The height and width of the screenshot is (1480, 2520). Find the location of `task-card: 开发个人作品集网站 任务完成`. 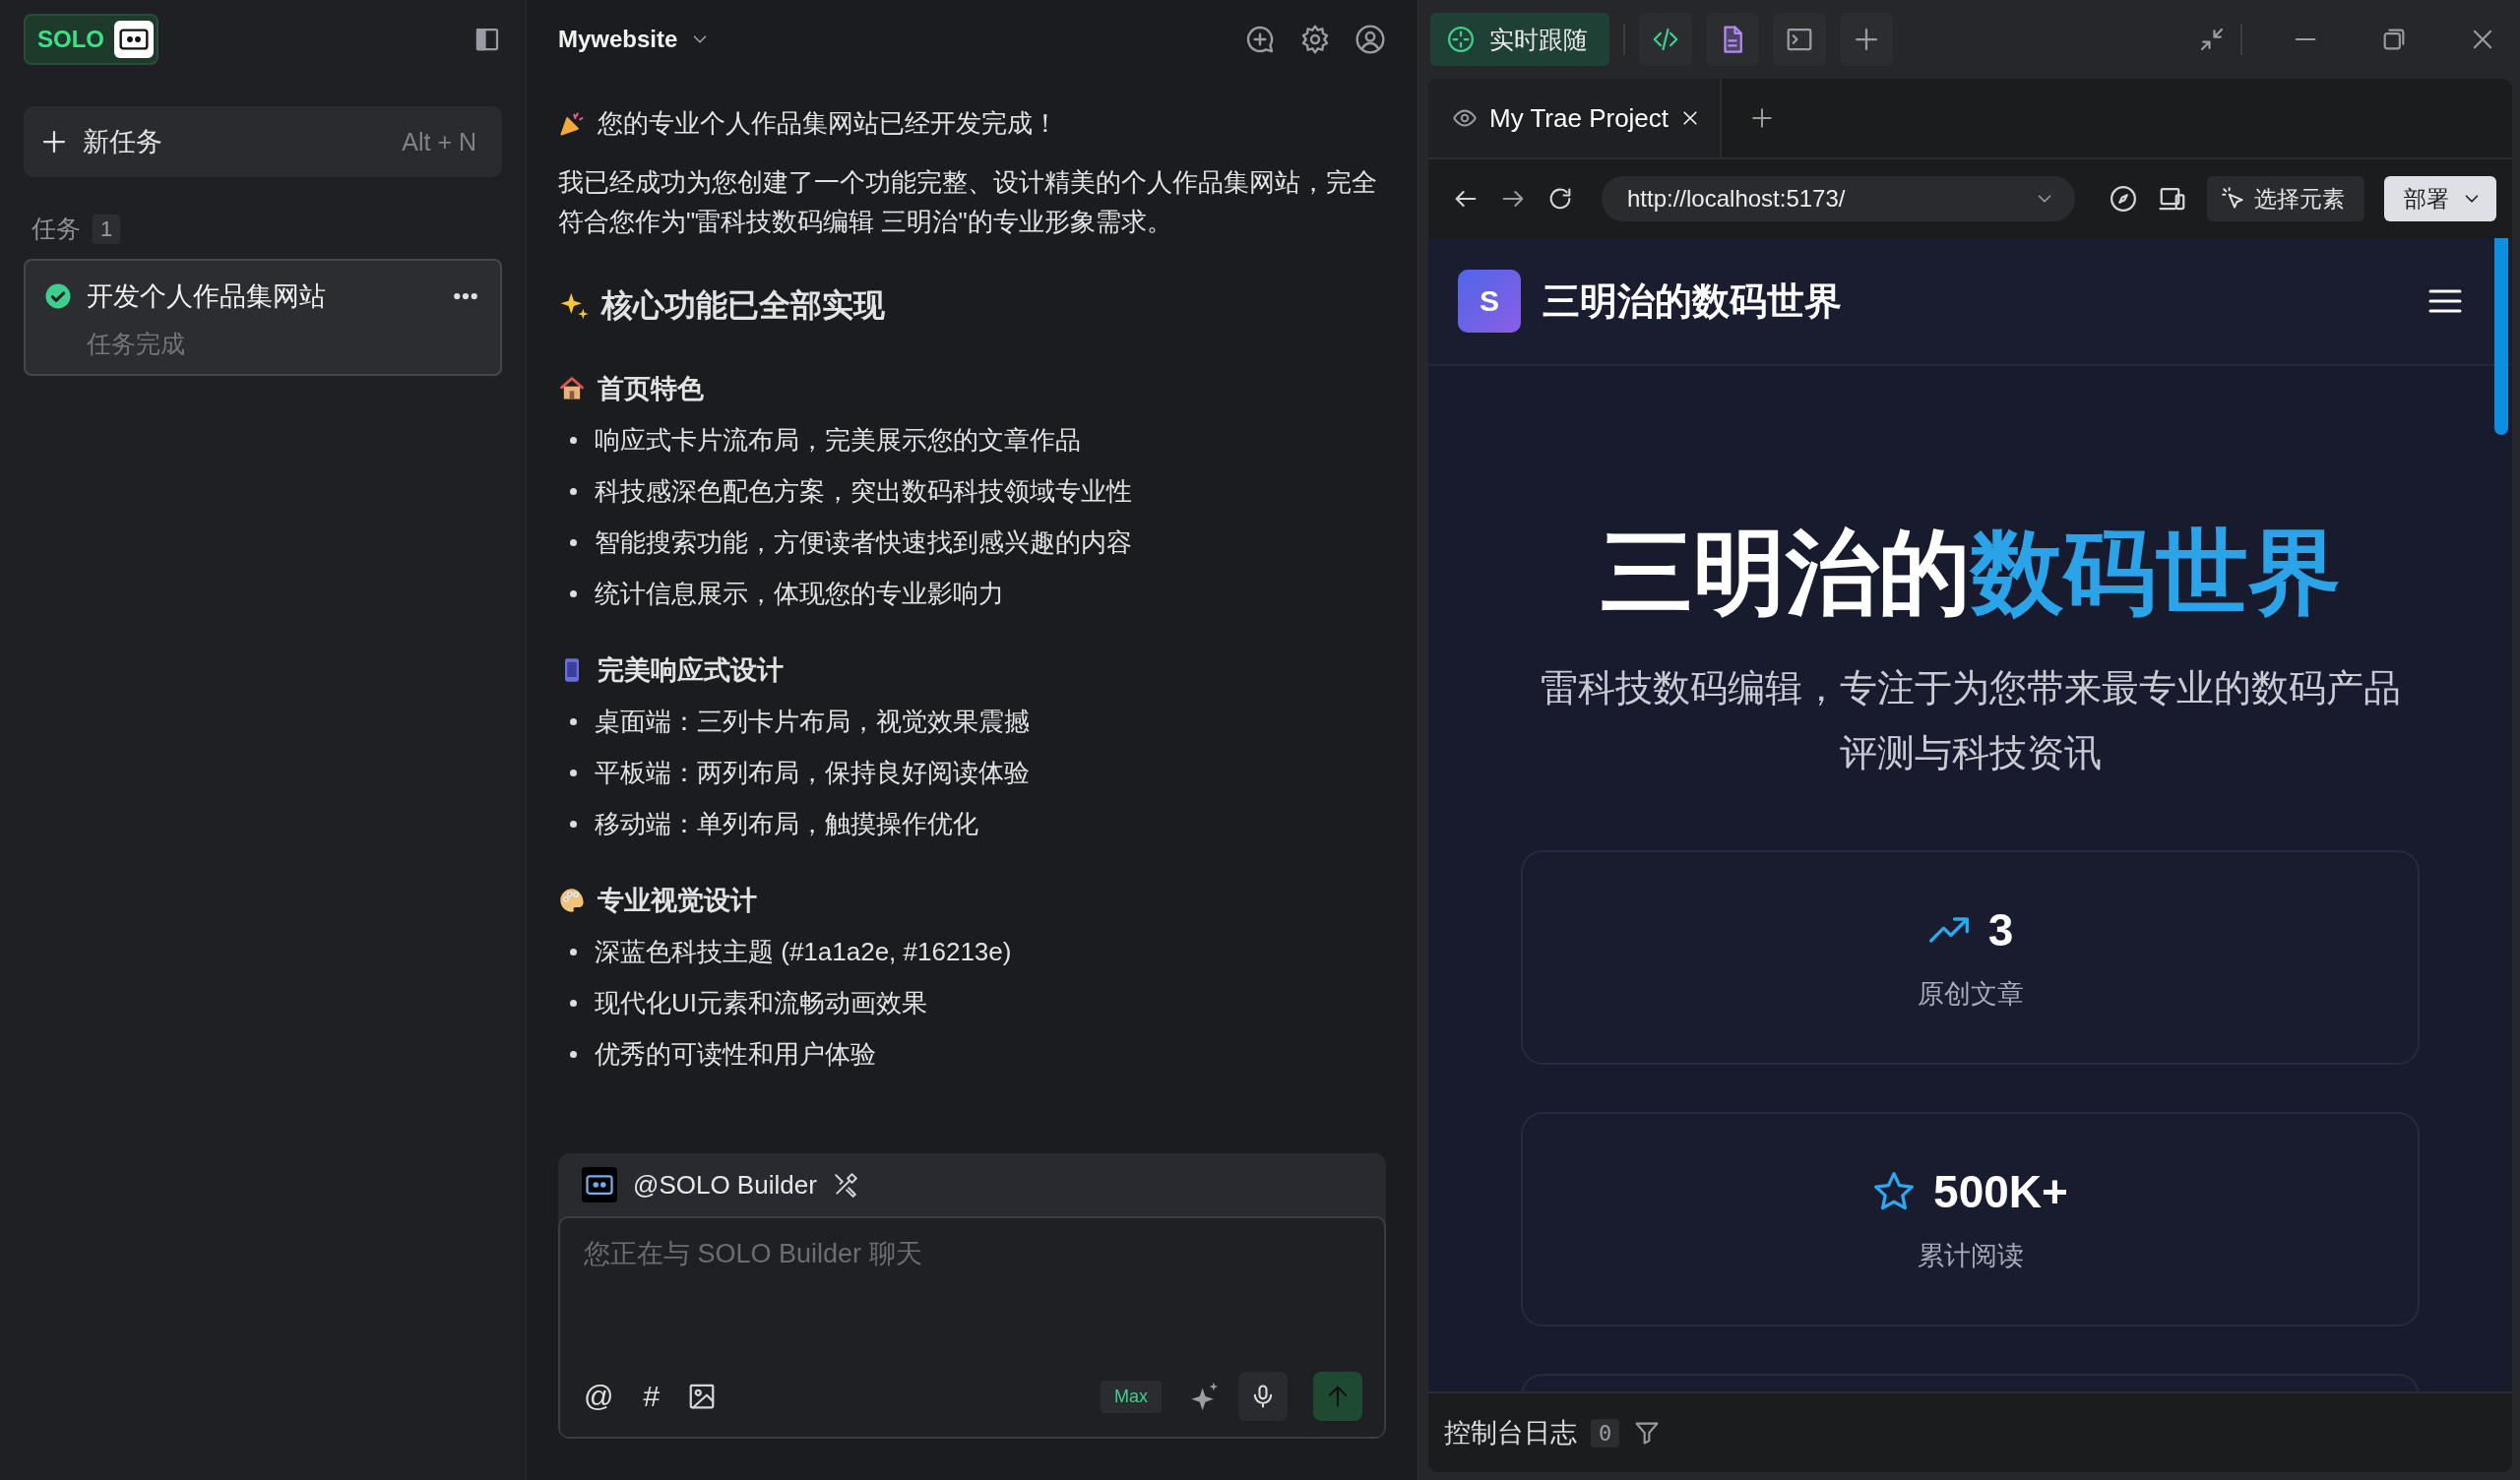

task-card: 开发个人作品集网站 任务完成 is located at coordinates (263, 317).